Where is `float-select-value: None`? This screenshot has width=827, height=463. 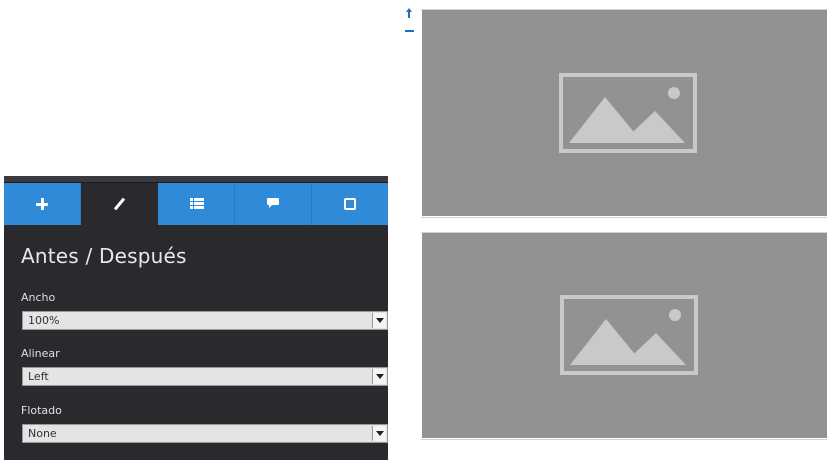
float-select-value: None is located at coordinates (42, 433).